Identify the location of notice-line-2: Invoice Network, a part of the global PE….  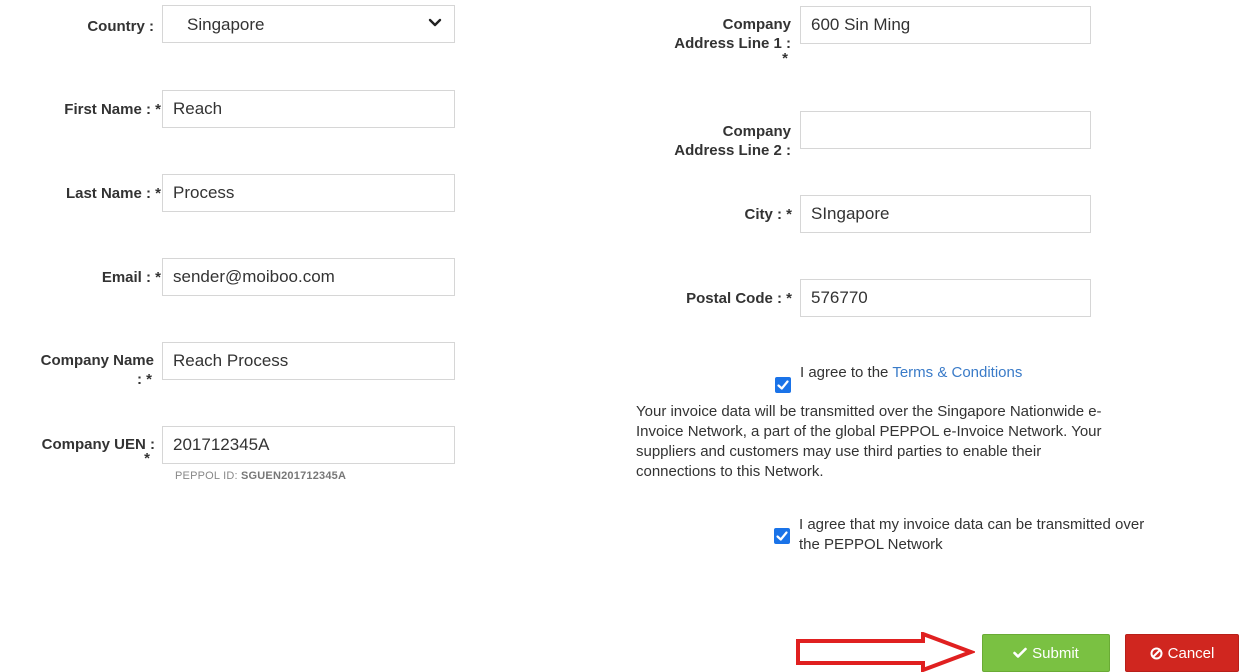
(869, 431).